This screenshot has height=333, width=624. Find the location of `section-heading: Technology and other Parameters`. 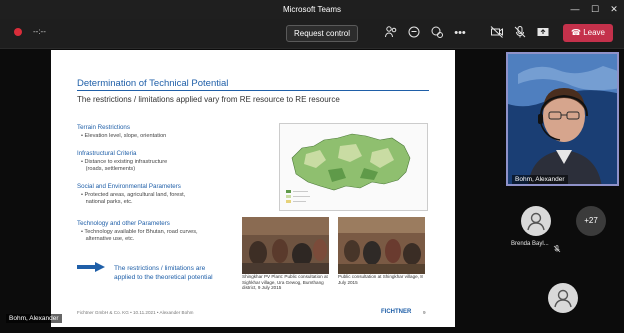

section-heading: Technology and other Parameters is located at coordinates (123, 223).